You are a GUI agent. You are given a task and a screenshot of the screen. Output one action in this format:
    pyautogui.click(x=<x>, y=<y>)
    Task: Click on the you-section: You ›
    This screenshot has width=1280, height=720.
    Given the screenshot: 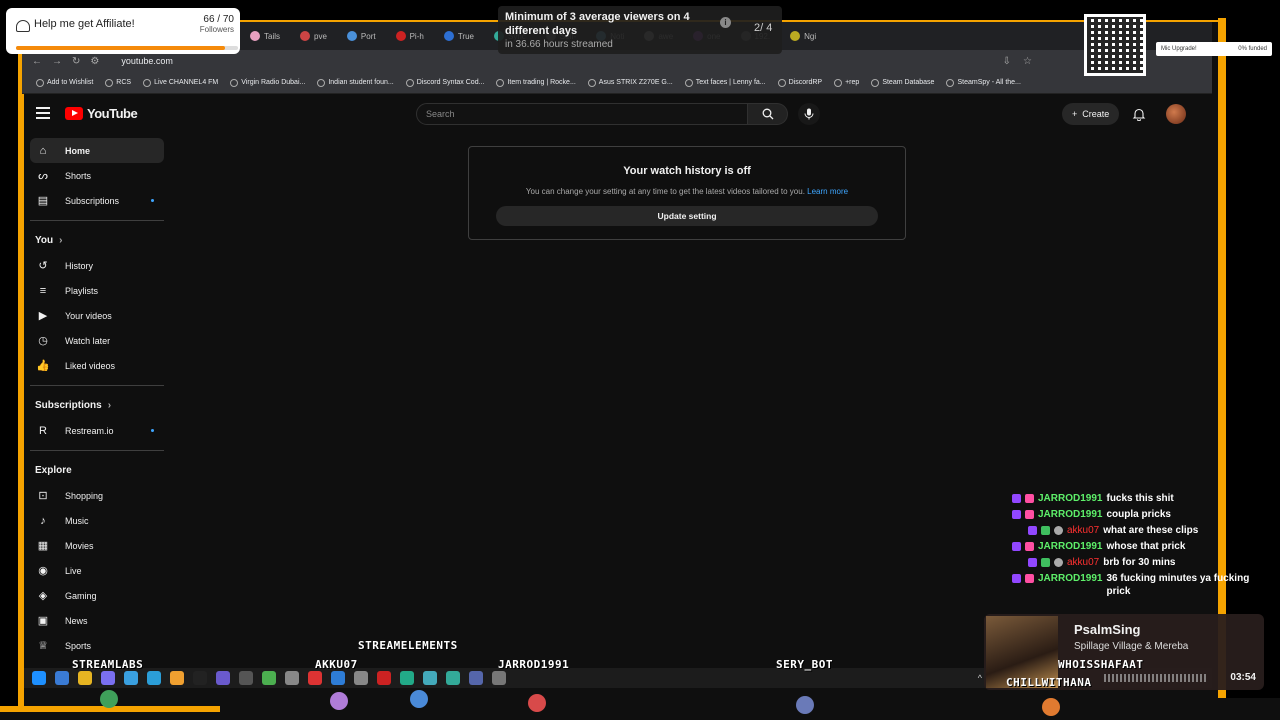 What is the action you would take?
    pyautogui.click(x=97, y=240)
    